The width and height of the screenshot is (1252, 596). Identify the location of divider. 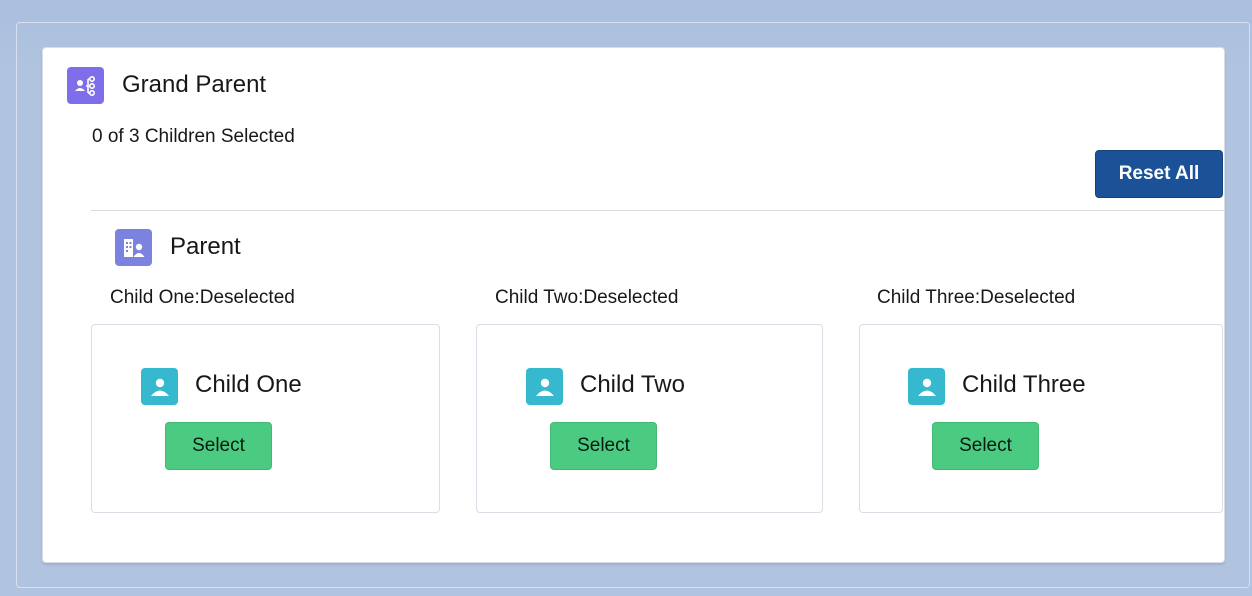
(657, 210).